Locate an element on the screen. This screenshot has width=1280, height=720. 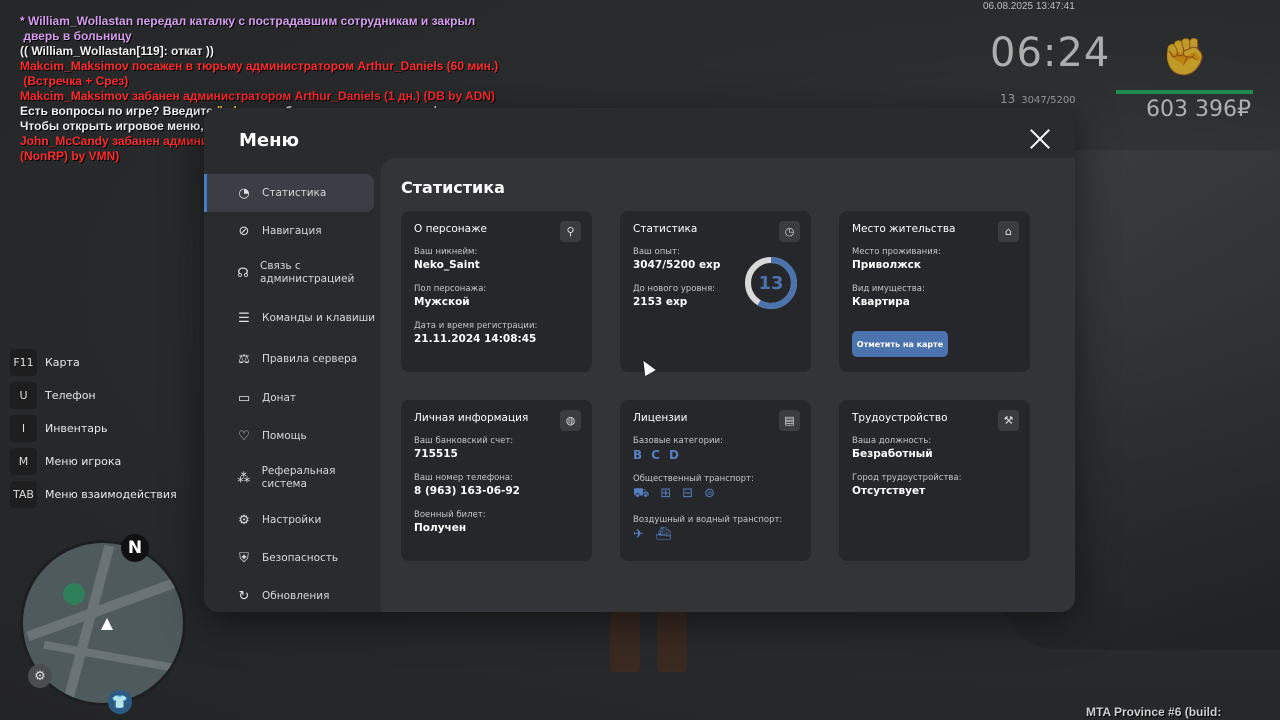
mark-on-map-button: Отметить на карте is located at coordinates (900, 344).